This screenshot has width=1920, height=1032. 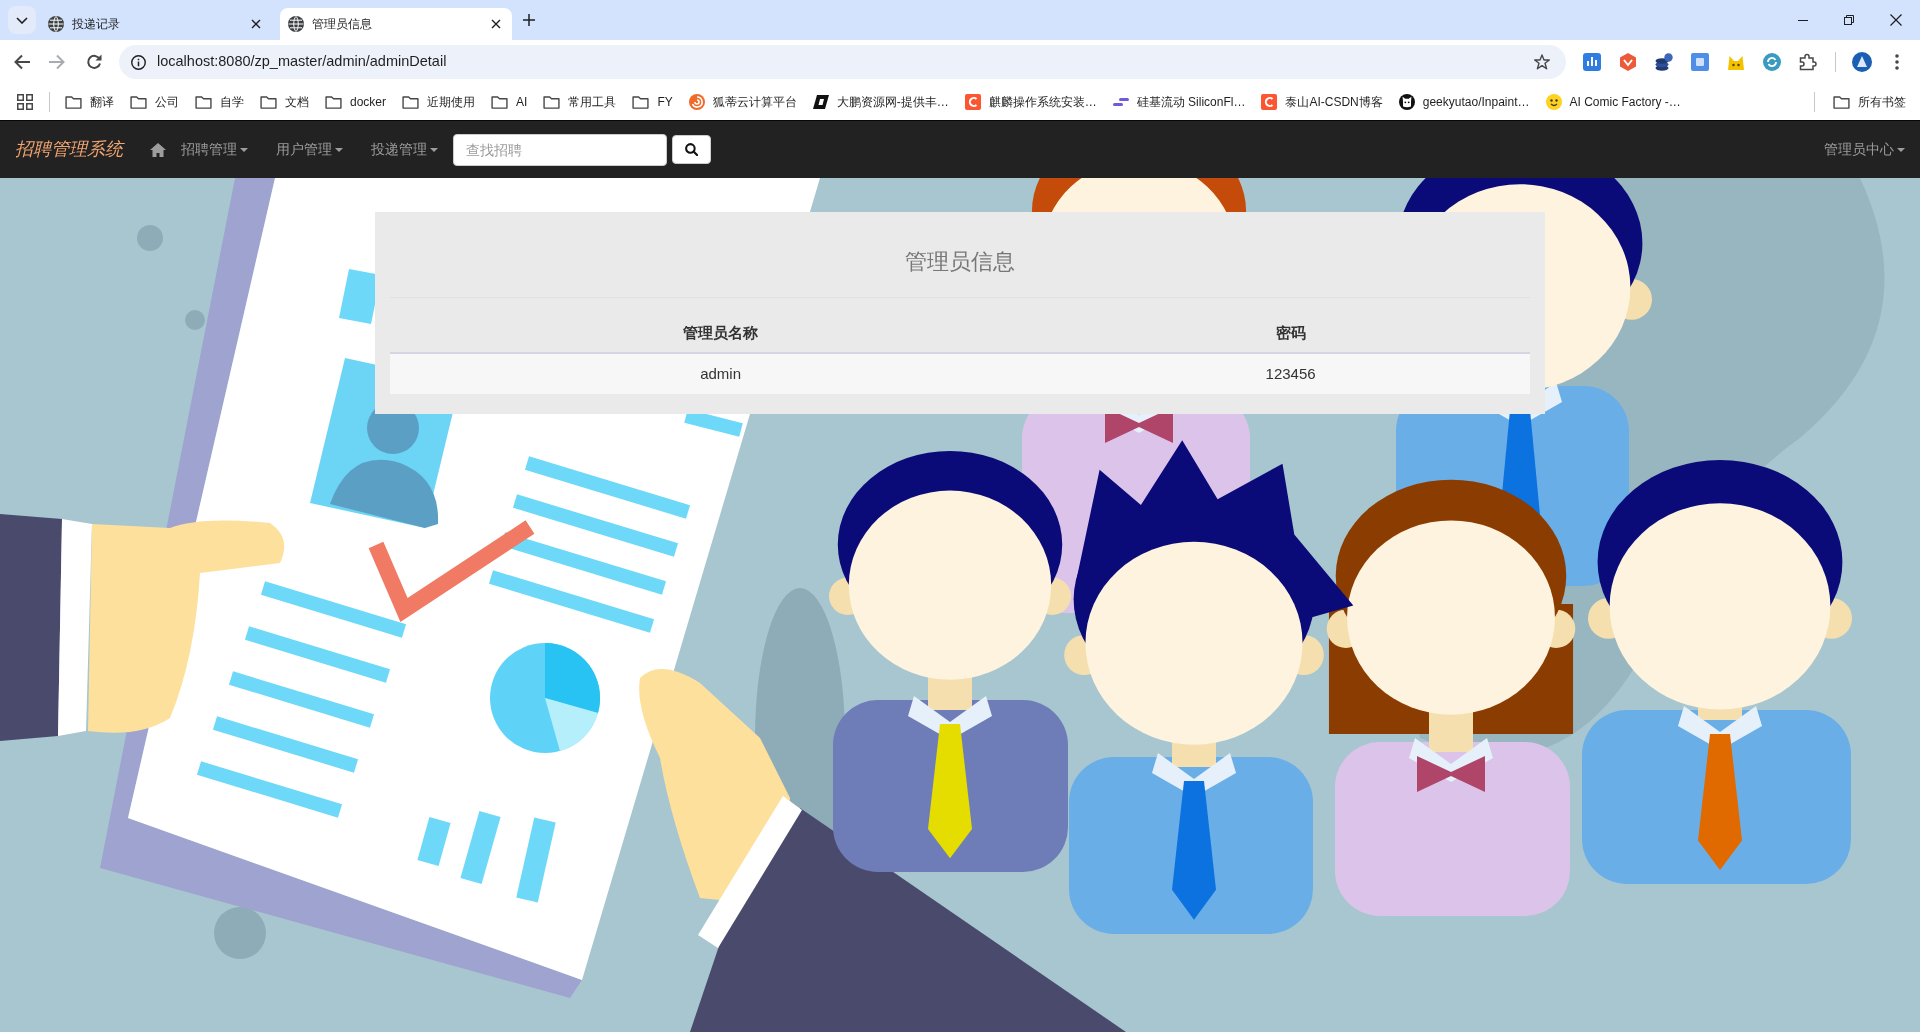 I want to click on info-icon, so click(x=138, y=62).